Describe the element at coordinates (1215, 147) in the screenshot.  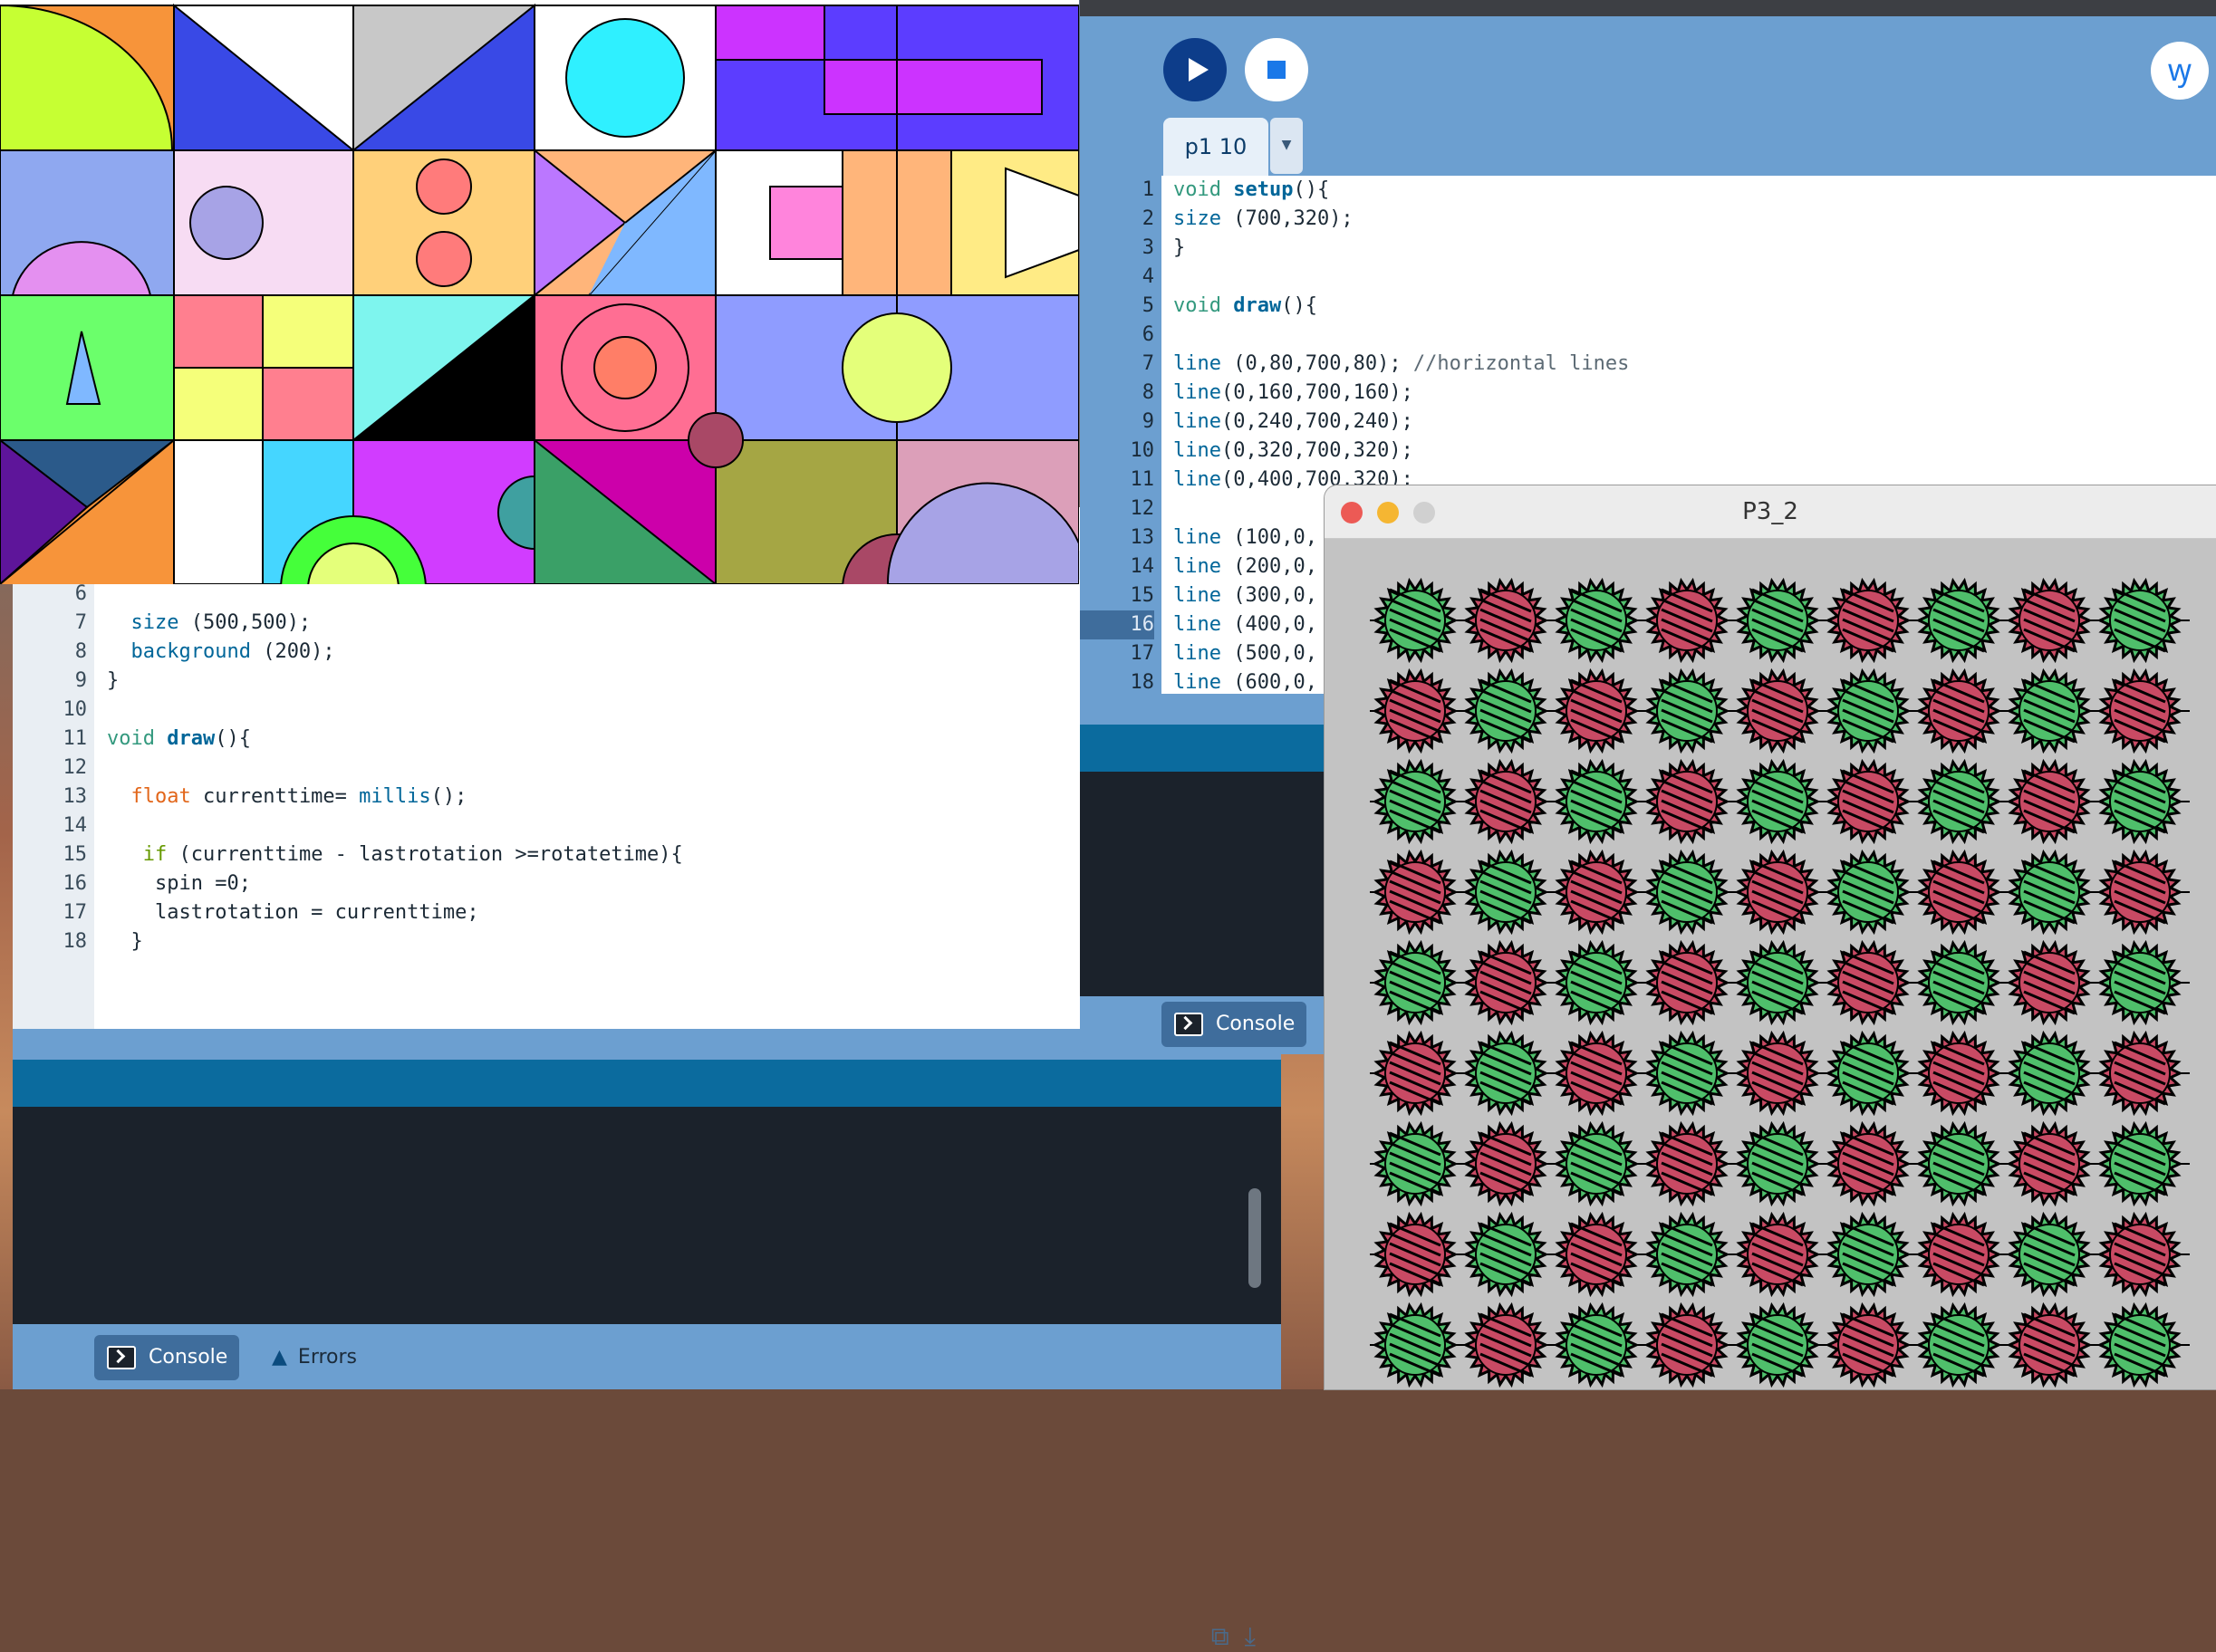
I see `tab-sketch: p1 10` at that location.